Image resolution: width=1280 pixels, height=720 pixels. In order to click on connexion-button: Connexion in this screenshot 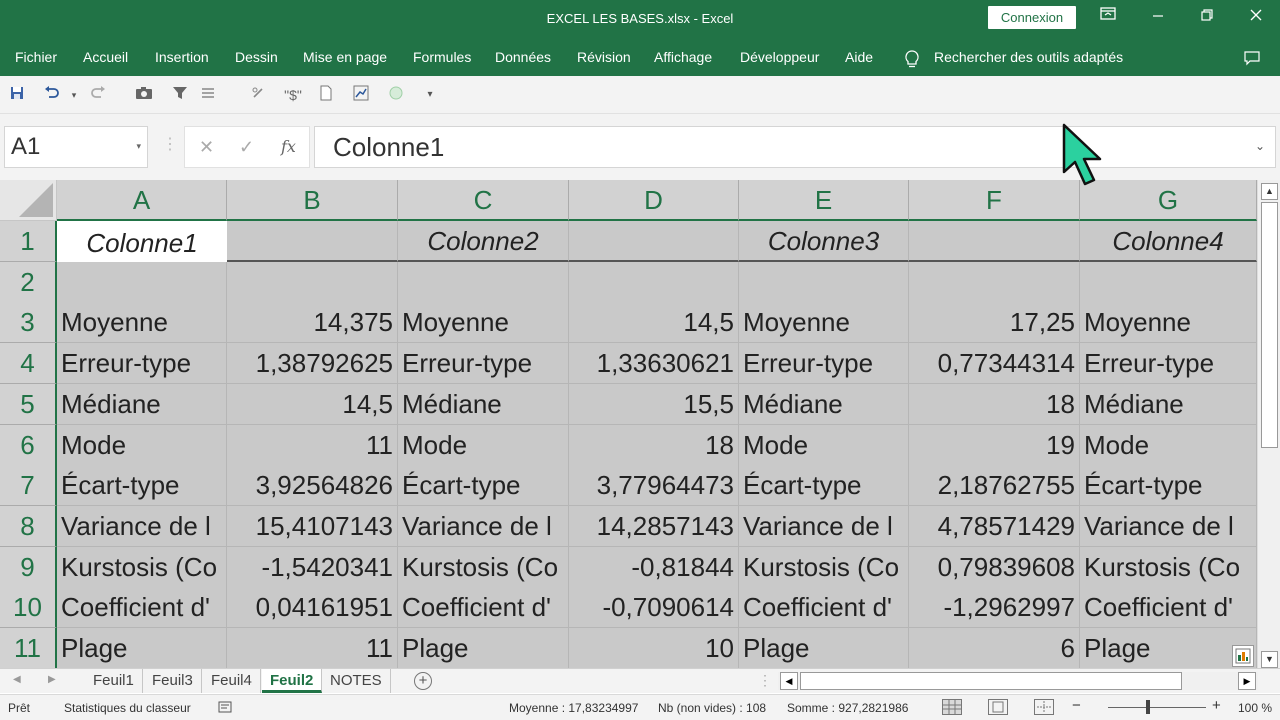, I will do `click(1032, 17)`.